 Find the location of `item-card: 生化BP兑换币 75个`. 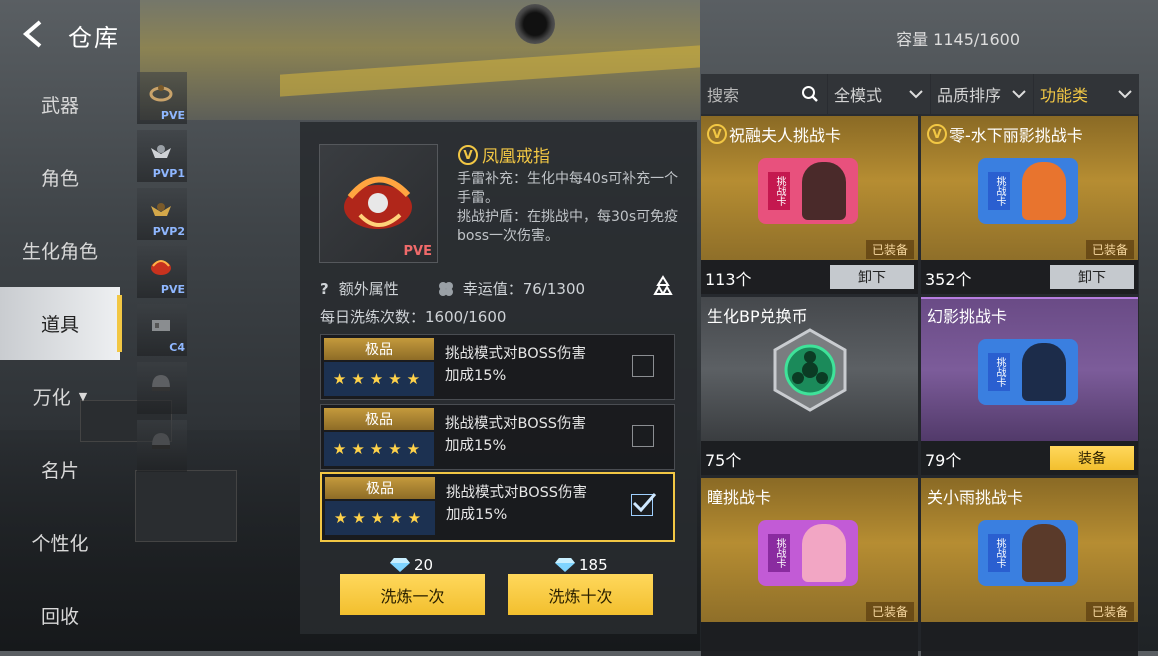

item-card: 生化BP兑换币 75个 is located at coordinates (809, 386).